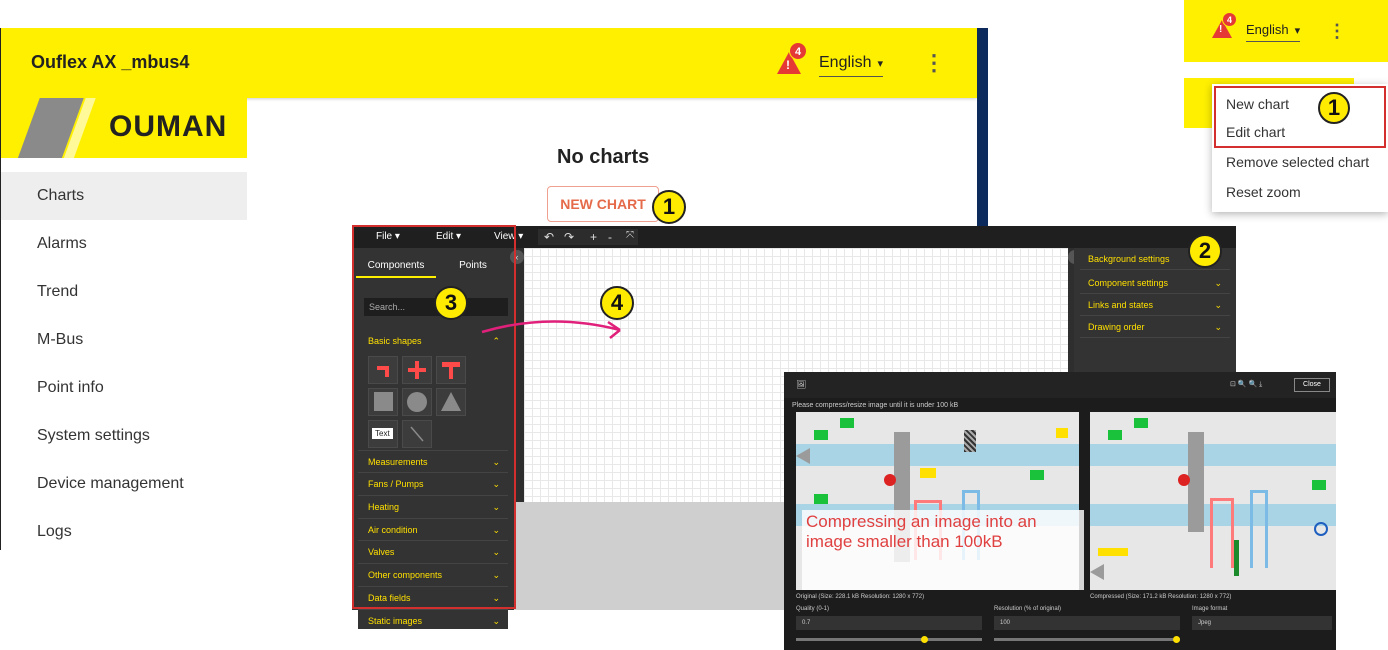  I want to click on language-select: English ▾, so click(851, 65).